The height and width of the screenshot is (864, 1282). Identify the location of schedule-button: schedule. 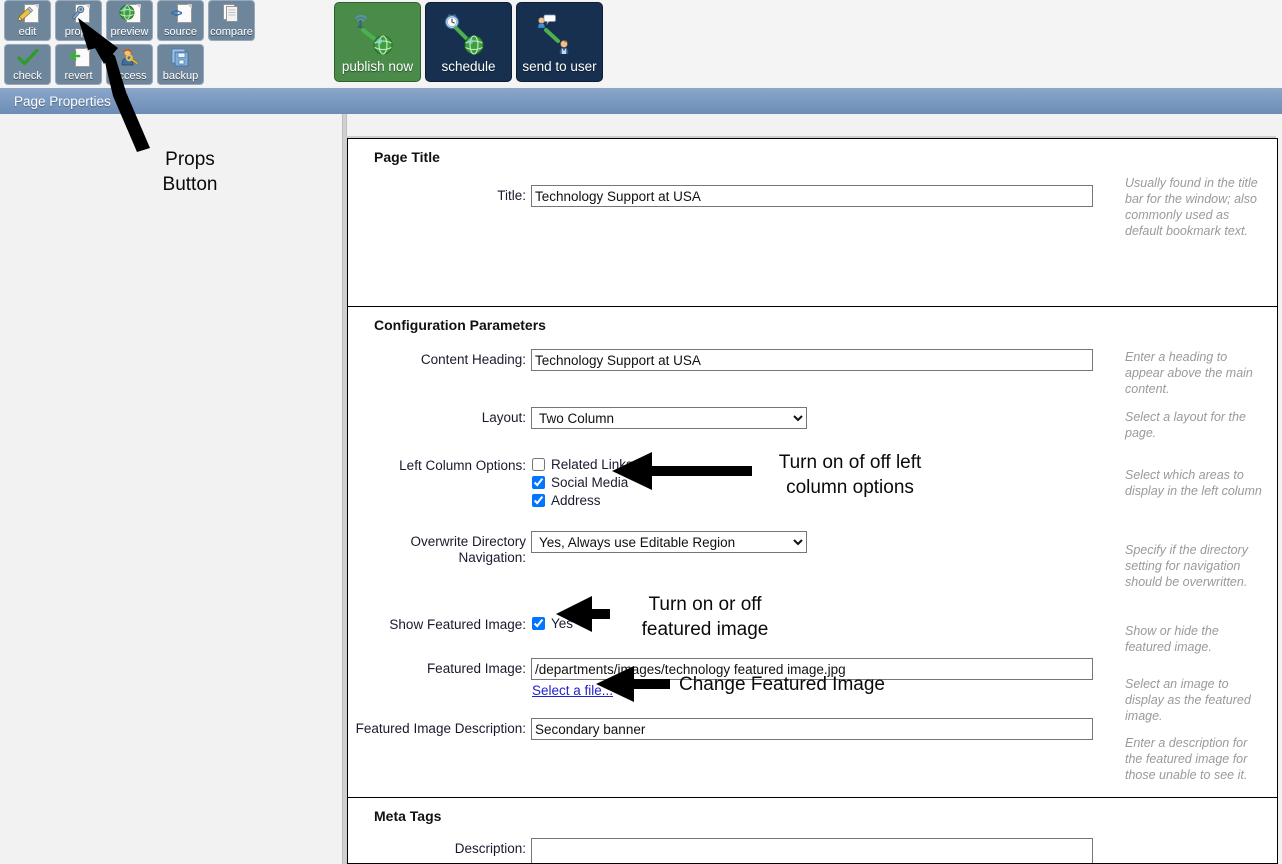
(468, 42).